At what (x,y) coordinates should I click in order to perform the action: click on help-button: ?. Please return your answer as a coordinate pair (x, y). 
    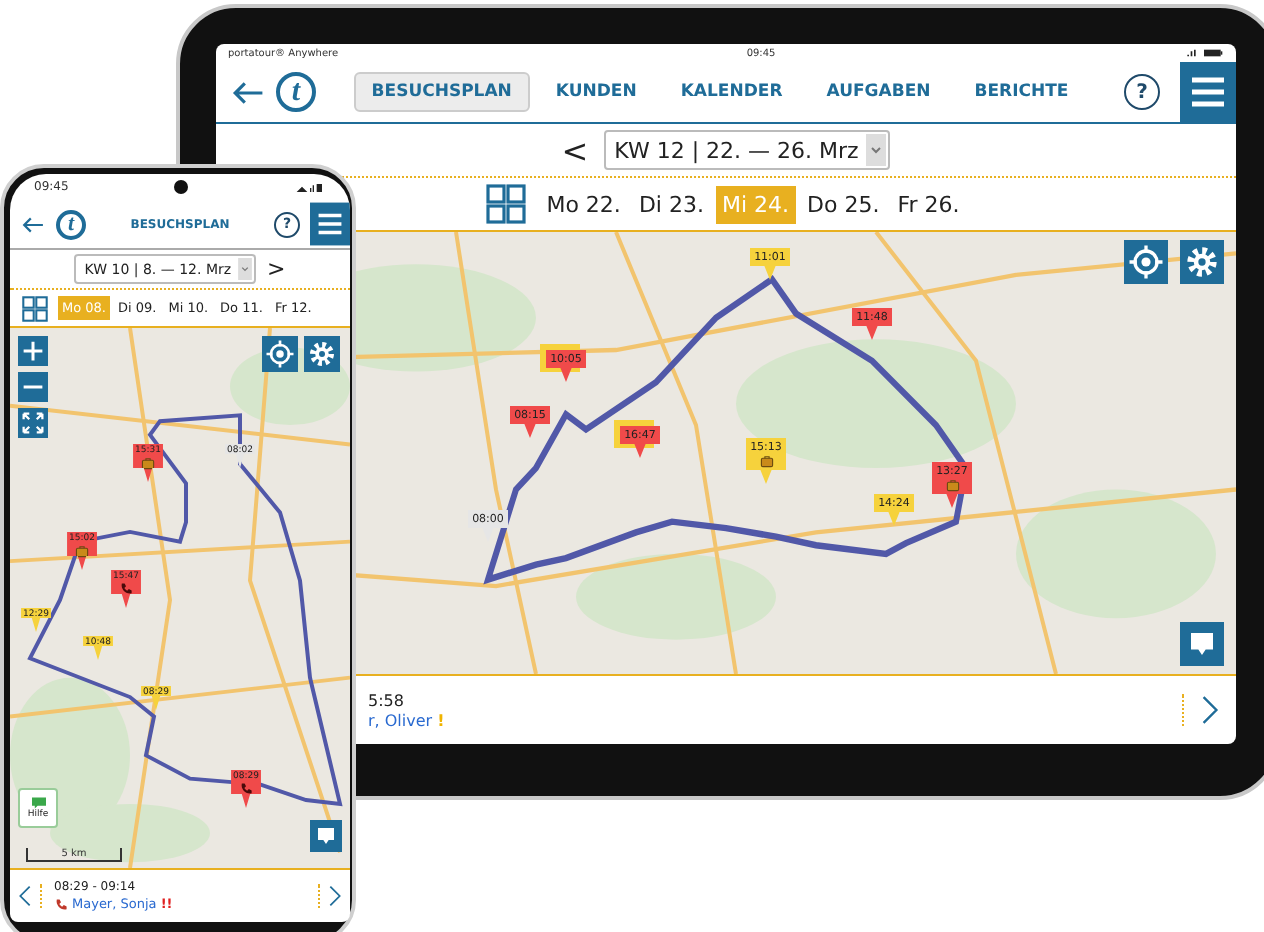
    Looking at the image, I should click on (1142, 92).